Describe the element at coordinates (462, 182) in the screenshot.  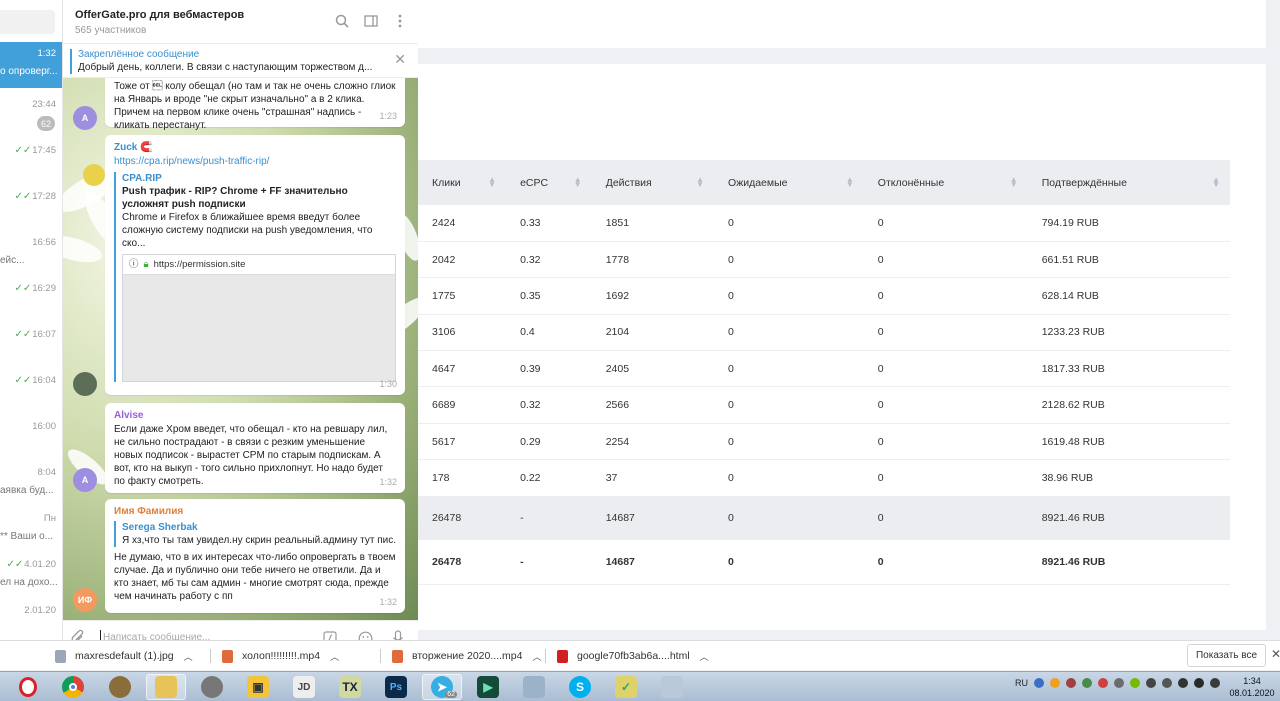
I see `column-header: Клики ▲ ▼` at that location.